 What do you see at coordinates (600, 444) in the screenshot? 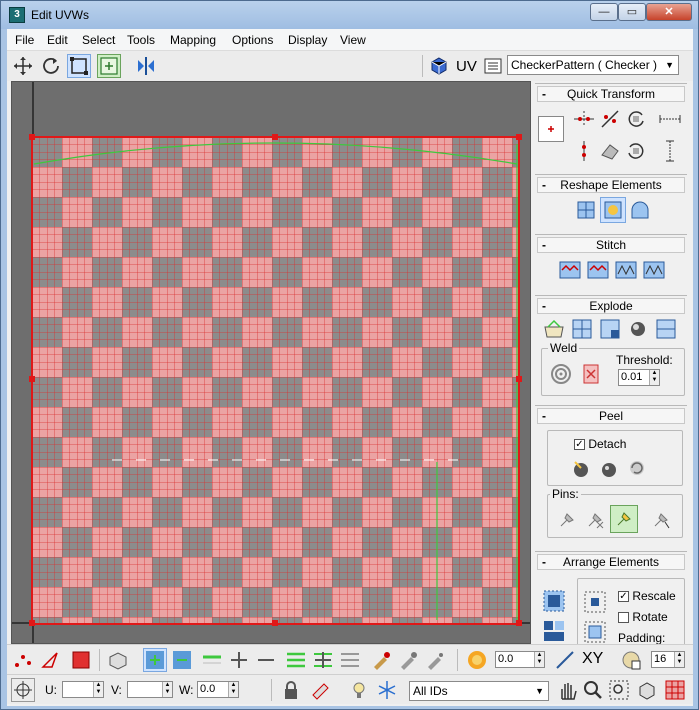
I see `detach-checkbox: ✓ Detach` at bounding box center [600, 444].